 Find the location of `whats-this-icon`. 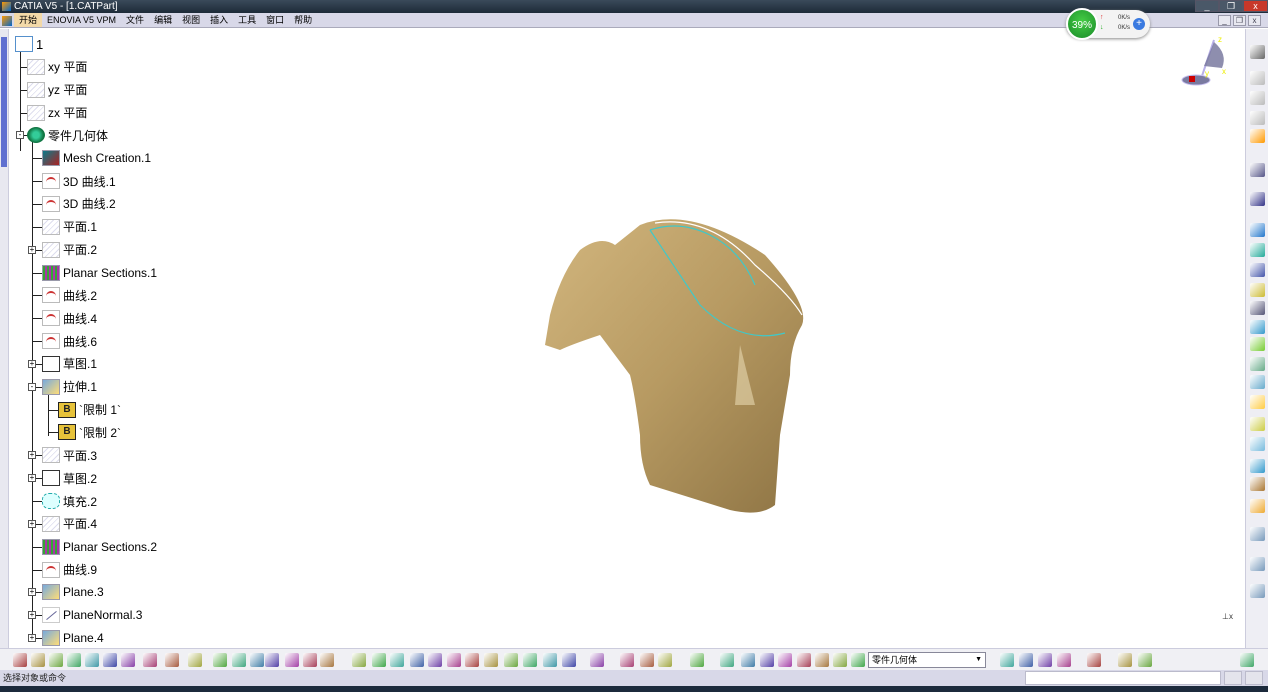

whats-this-icon is located at coordinates (195, 660).